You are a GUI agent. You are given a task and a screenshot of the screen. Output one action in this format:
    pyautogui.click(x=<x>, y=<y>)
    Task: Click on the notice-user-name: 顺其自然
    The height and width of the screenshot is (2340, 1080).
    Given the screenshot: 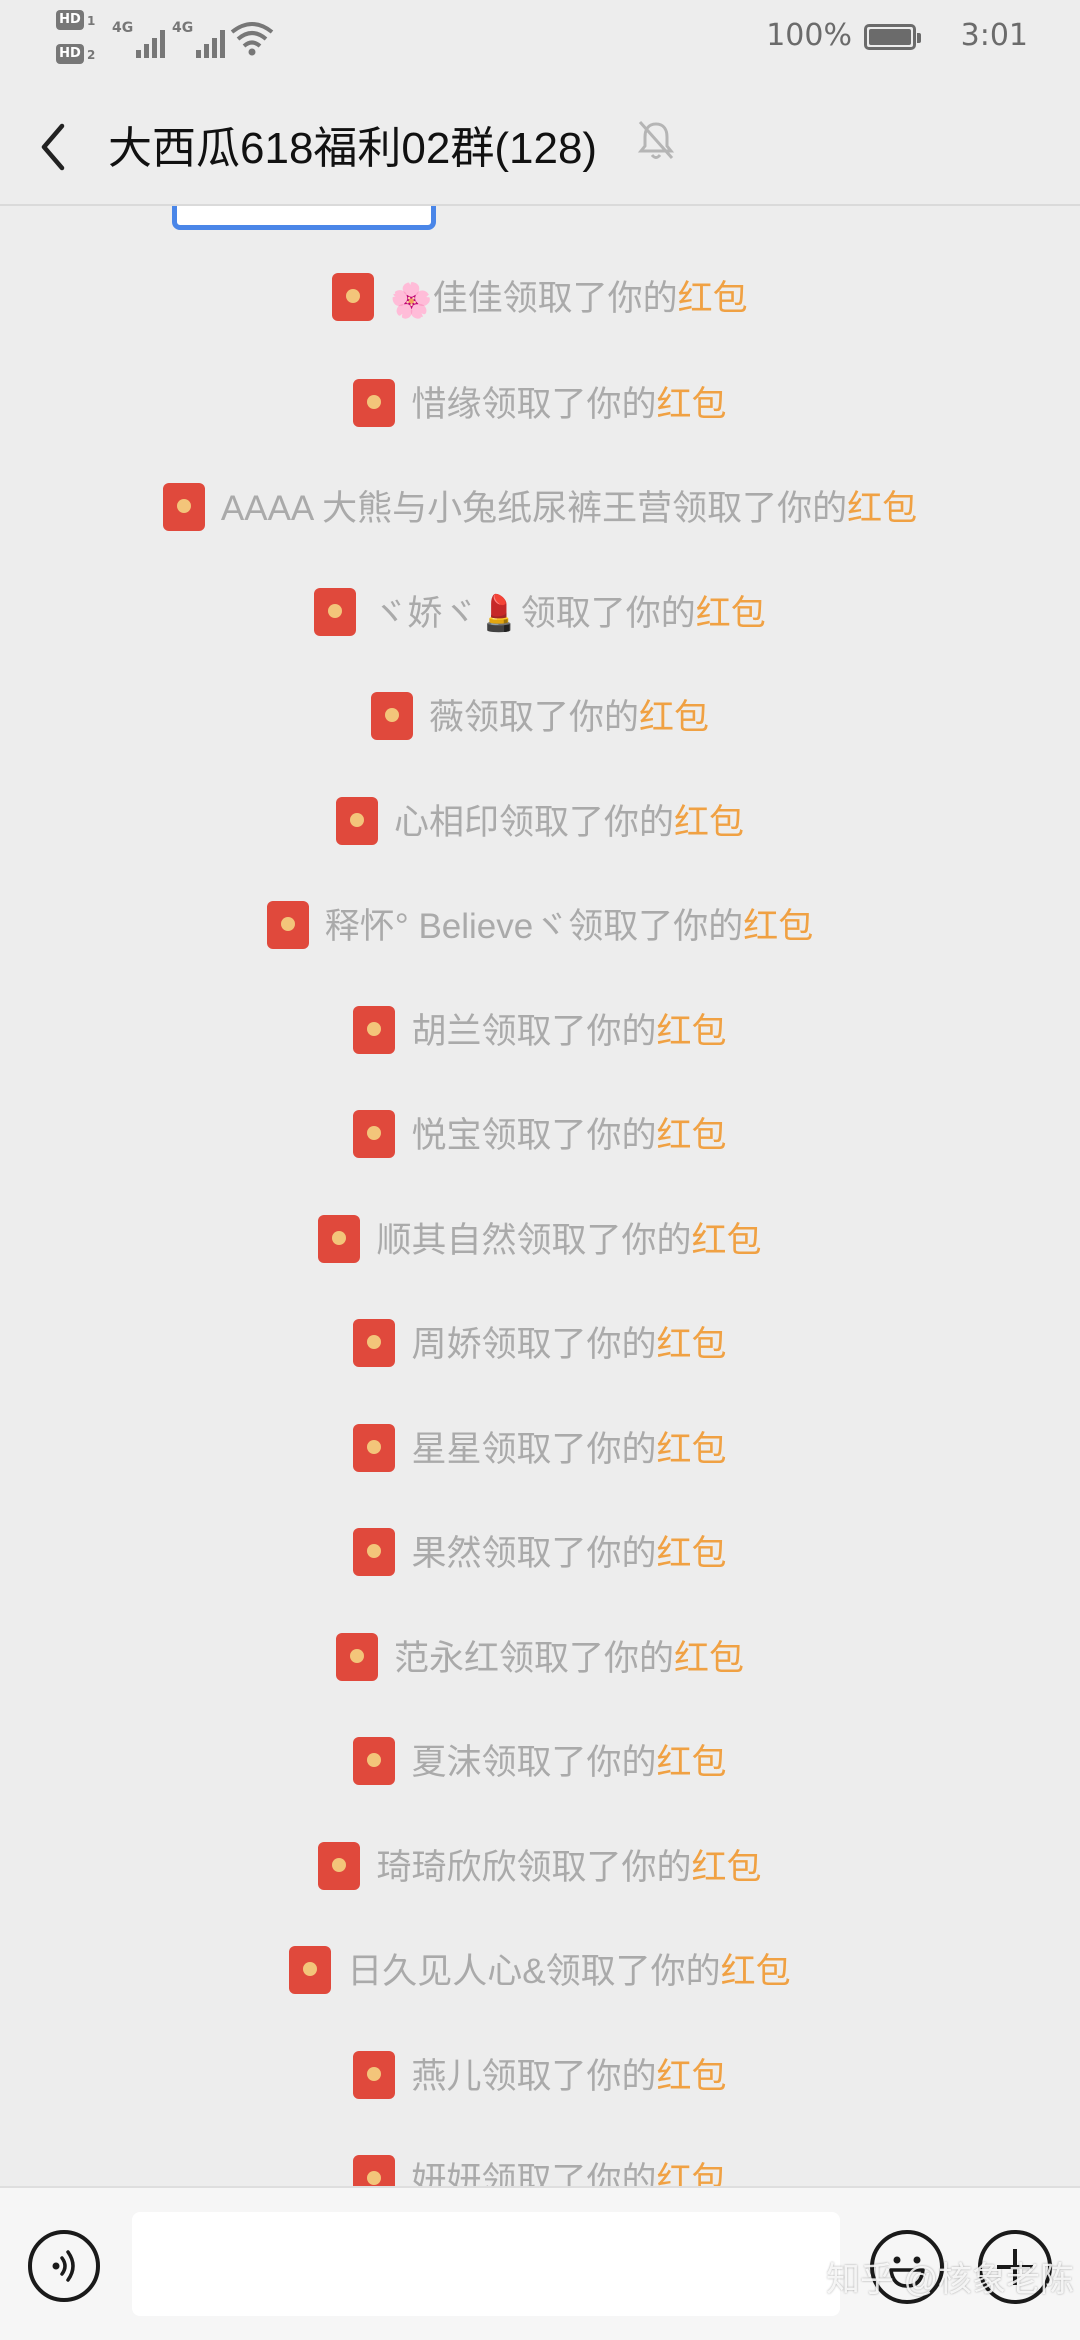 What is the action you would take?
    pyautogui.click(x=446, y=1240)
    